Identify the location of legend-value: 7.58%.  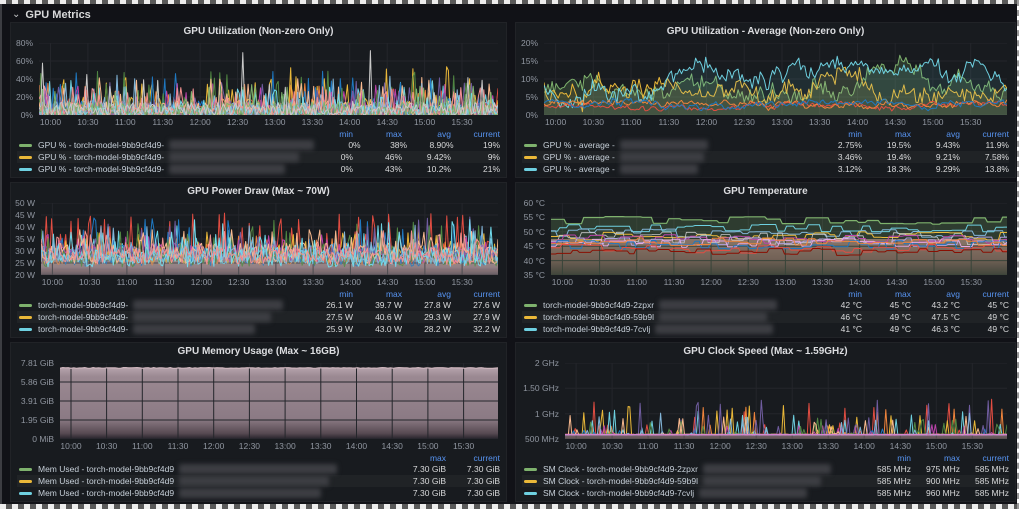
(996, 157).